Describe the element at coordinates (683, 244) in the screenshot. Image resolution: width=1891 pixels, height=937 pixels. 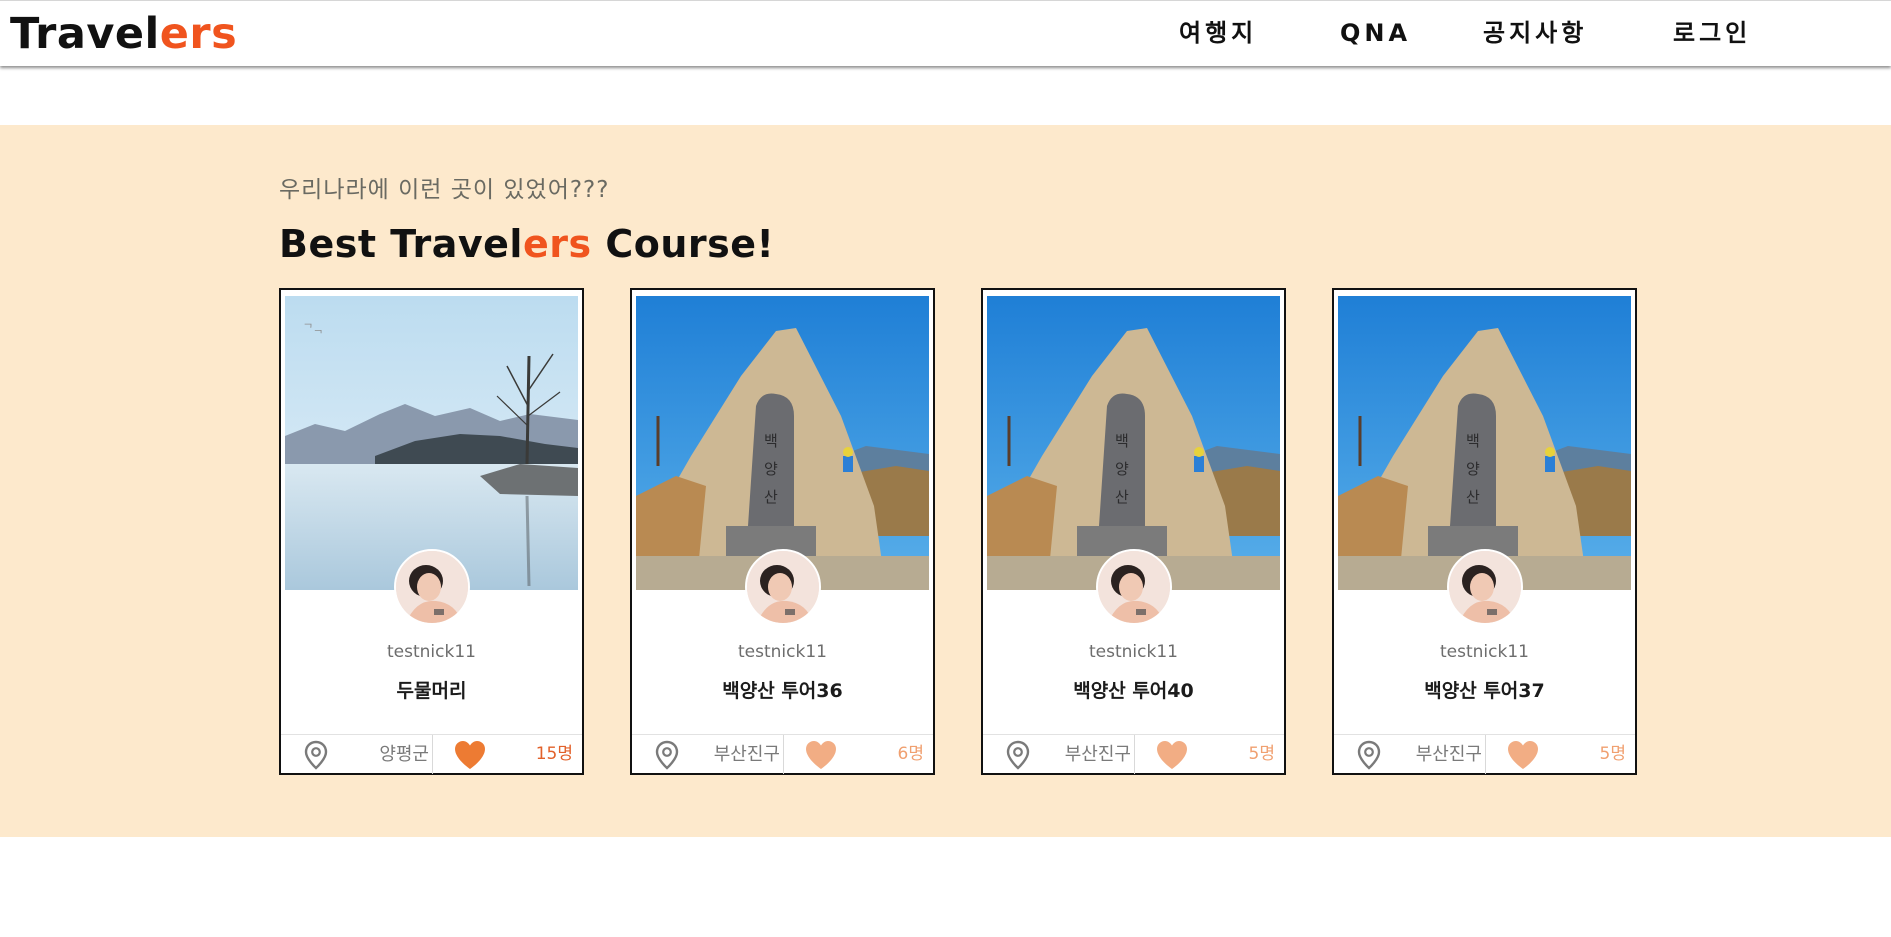
I see `section-title-suffix: Course!` at that location.